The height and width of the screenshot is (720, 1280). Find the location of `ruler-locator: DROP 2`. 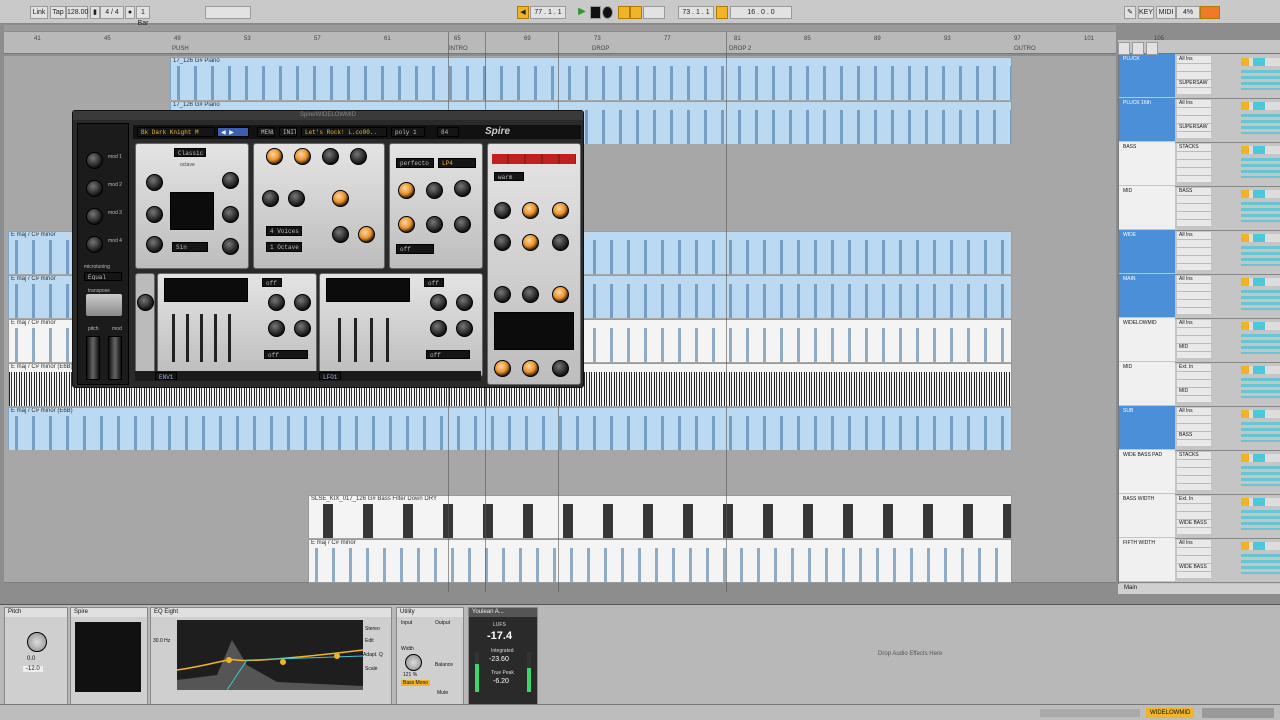

ruler-locator: DROP 2 is located at coordinates (740, 49).